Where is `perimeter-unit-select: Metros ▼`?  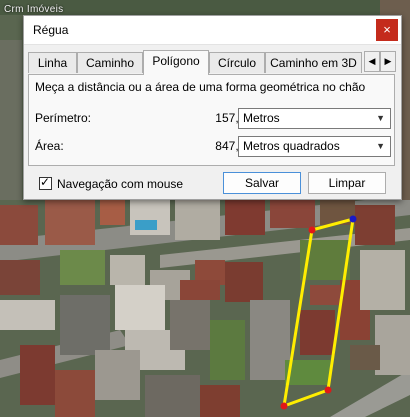 perimeter-unit-select: Metros ▼ is located at coordinates (314, 118).